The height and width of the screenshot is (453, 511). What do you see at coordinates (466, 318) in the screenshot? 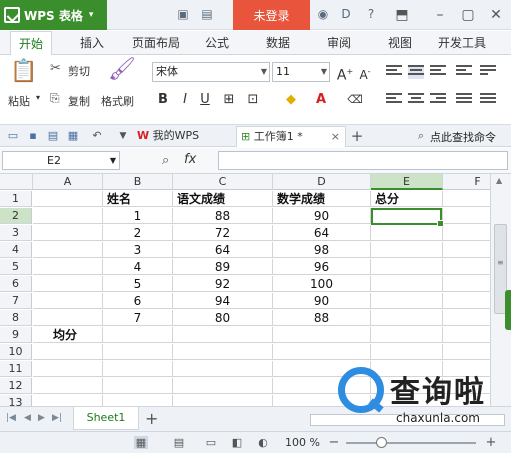
I see `cell-f8` at bounding box center [466, 318].